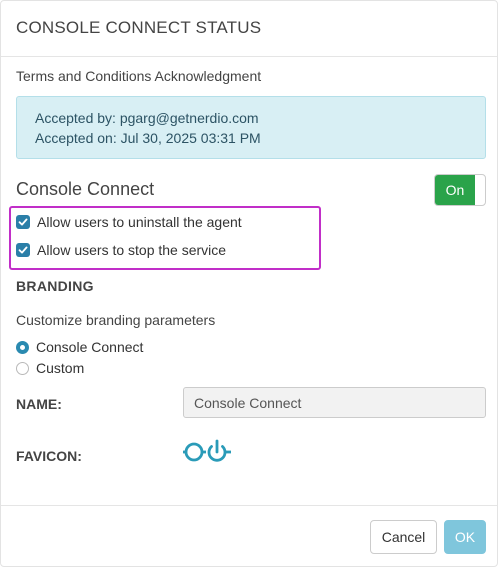 The width and height of the screenshot is (498, 567). Describe the element at coordinates (85, 189) in the screenshot. I see `console-connect-label: Console Connect` at that location.